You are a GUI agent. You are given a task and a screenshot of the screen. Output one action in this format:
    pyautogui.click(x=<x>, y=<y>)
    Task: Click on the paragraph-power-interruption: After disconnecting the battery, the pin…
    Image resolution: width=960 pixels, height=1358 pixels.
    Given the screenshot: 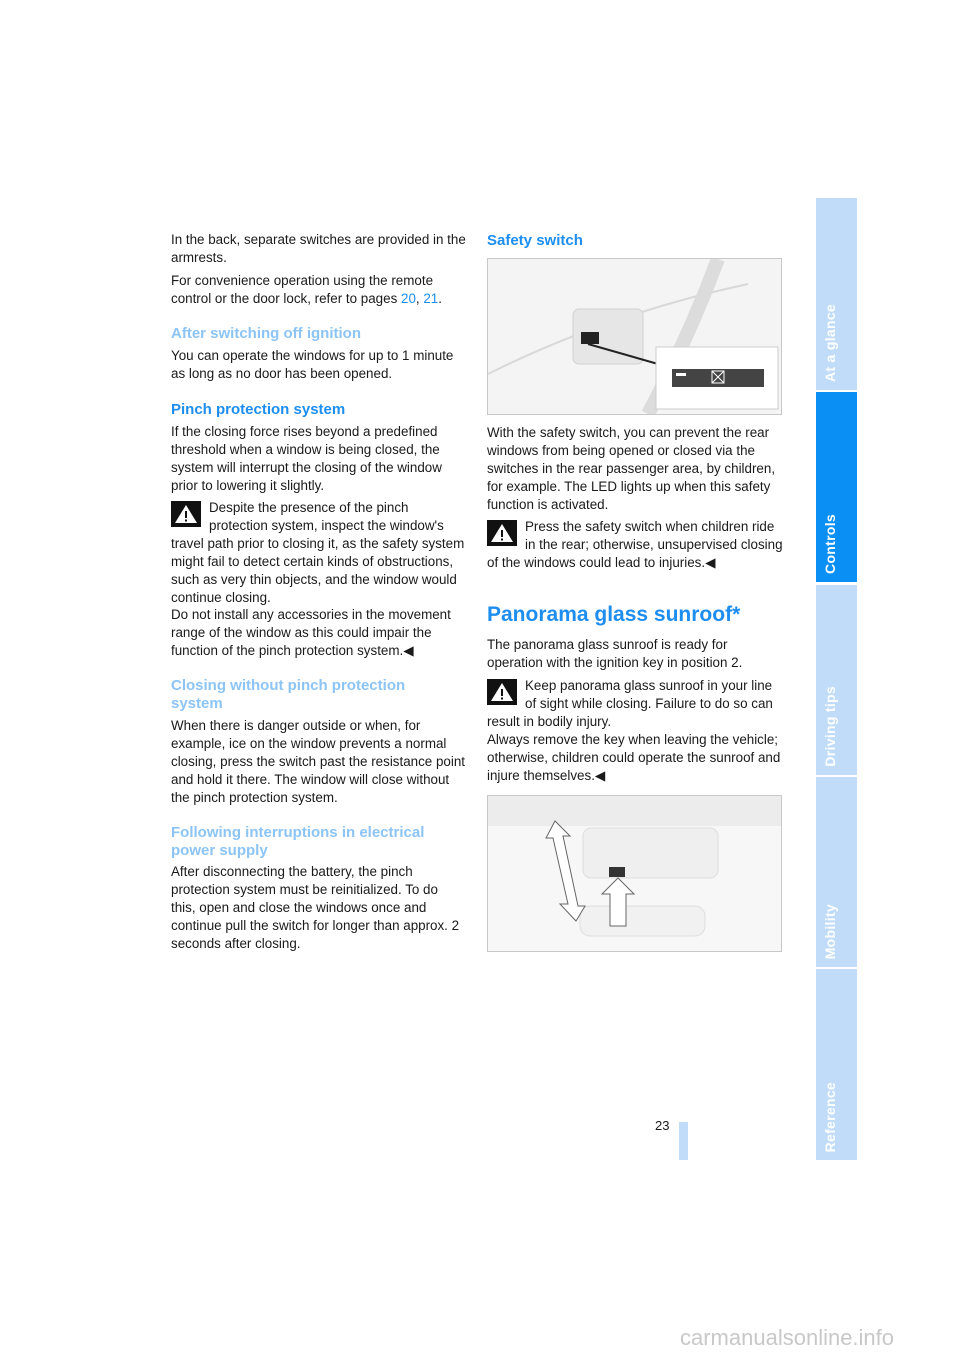 What is the action you would take?
    pyautogui.click(x=315, y=907)
    